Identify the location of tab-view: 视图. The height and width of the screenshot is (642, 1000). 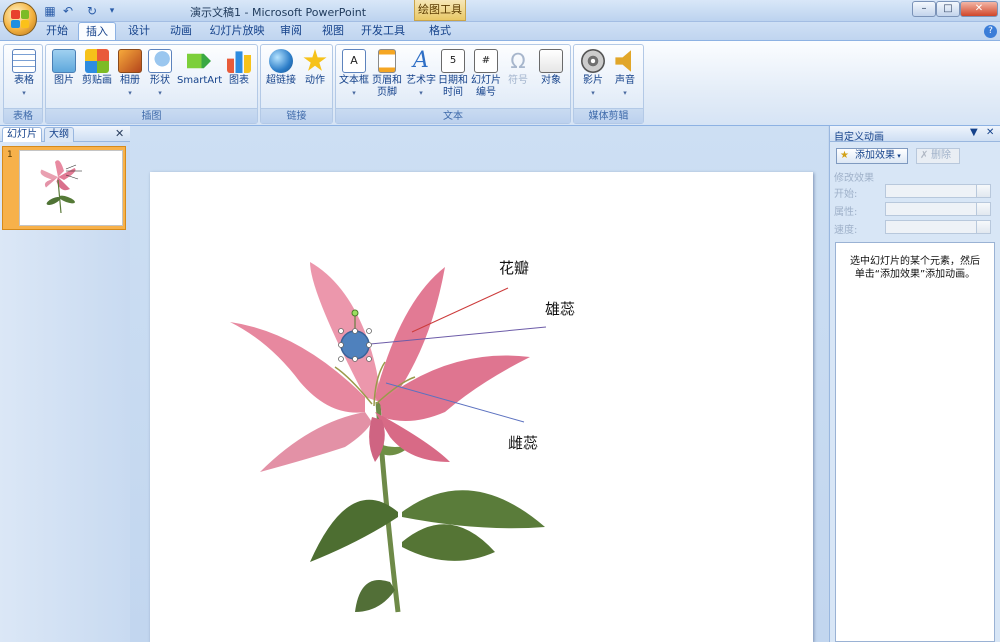
(333, 31).